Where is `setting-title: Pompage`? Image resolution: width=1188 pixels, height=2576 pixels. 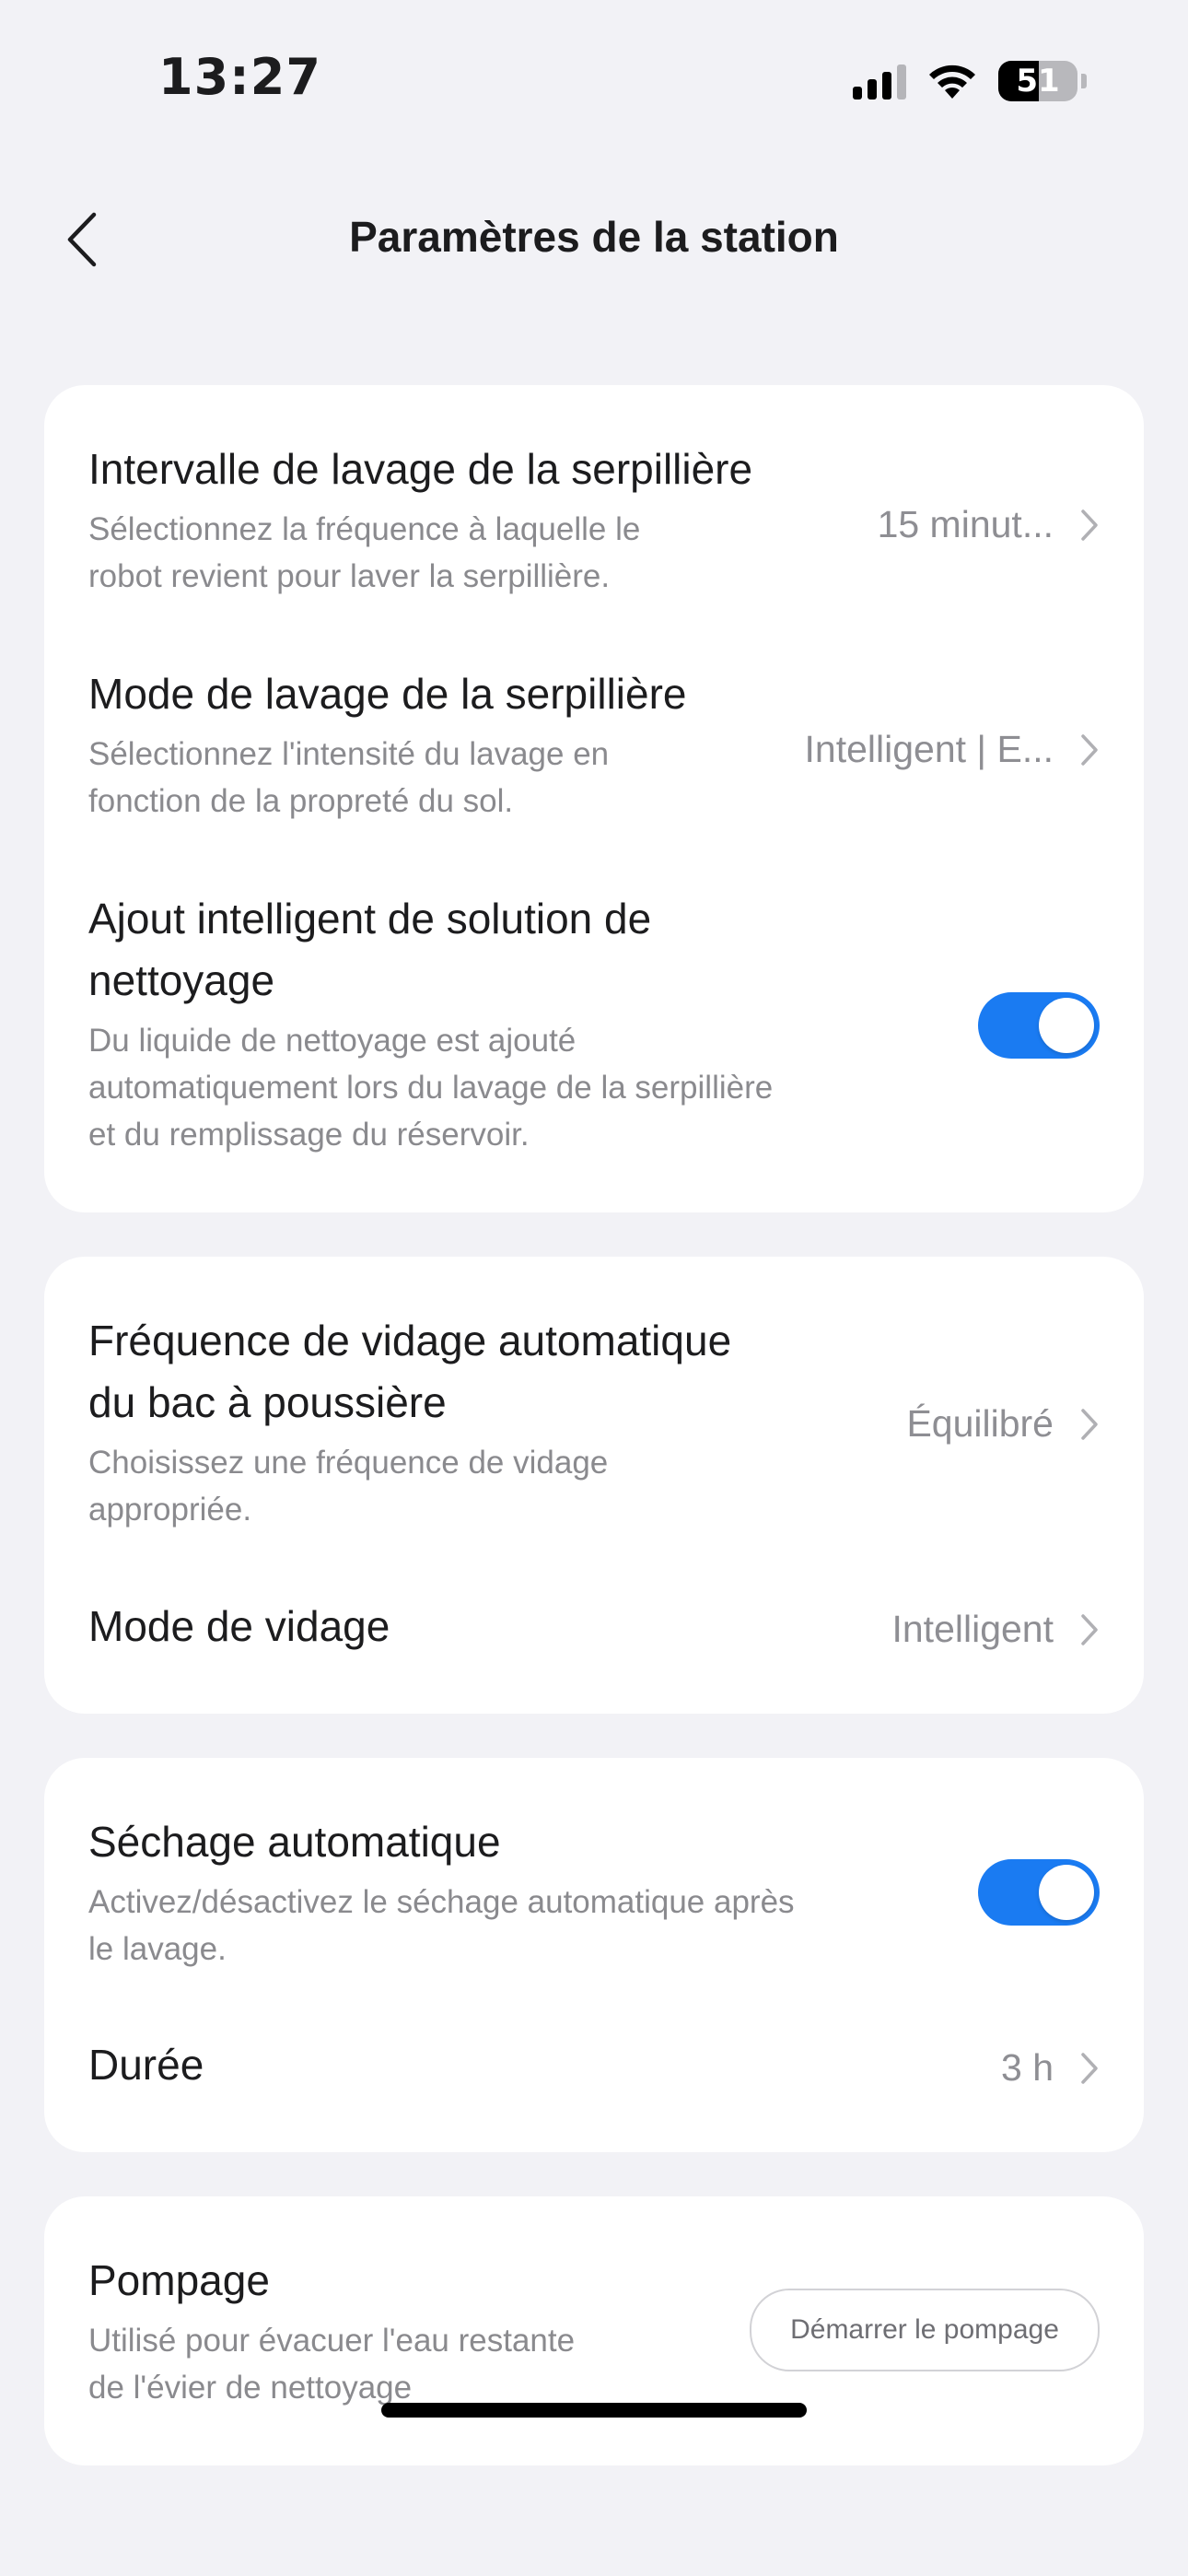 setting-title: Pompage is located at coordinates (179, 2280).